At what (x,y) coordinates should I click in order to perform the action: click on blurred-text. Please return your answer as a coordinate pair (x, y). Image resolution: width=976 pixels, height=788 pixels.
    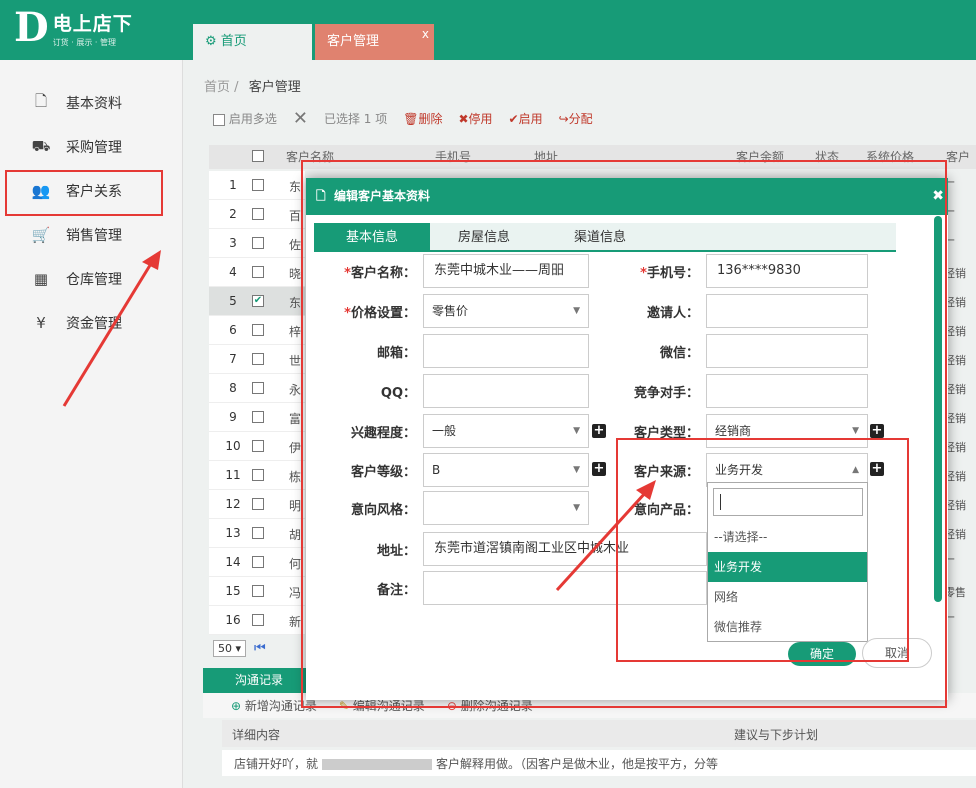
    Looking at the image, I should click on (377, 764).